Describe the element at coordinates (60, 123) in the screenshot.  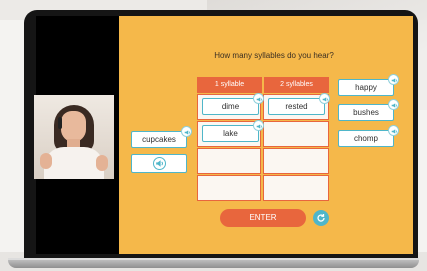
I see `headset-icon` at that location.